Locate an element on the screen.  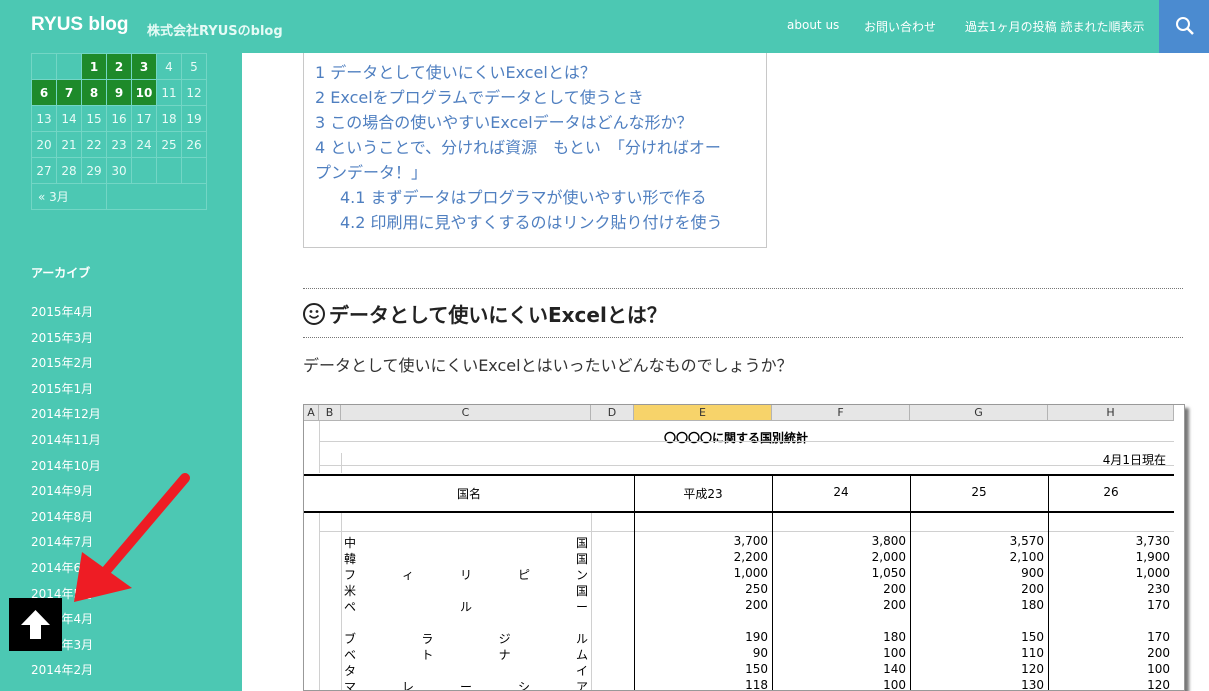
table-row: 韓 国 2,200 2,000 2,100 1,900 is located at coordinates (739, 558).